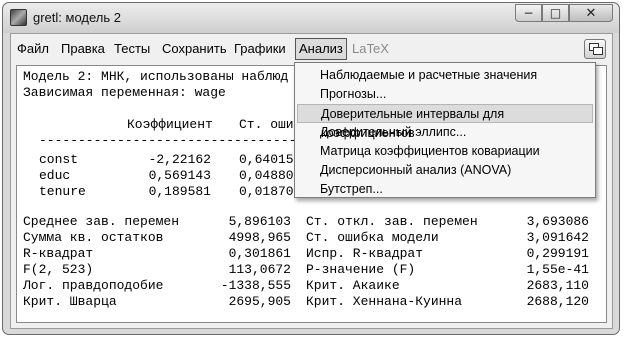 This screenshot has height=339, width=624. I want to click on std-error-value: 0,64015, so click(266, 159).